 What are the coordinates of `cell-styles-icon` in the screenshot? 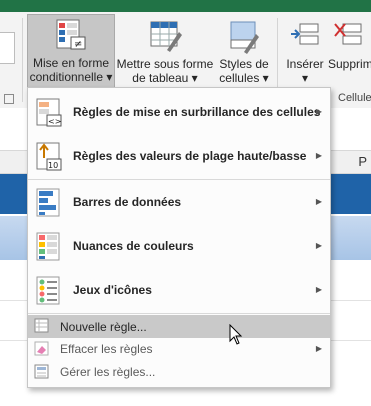 It's located at (244, 37).